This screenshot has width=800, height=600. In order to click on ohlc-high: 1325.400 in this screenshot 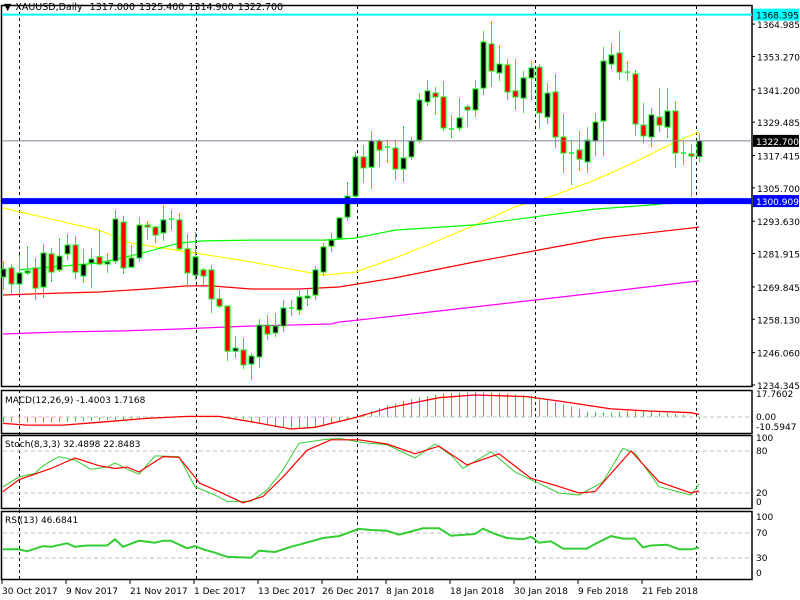, I will do `click(162, 7)`.